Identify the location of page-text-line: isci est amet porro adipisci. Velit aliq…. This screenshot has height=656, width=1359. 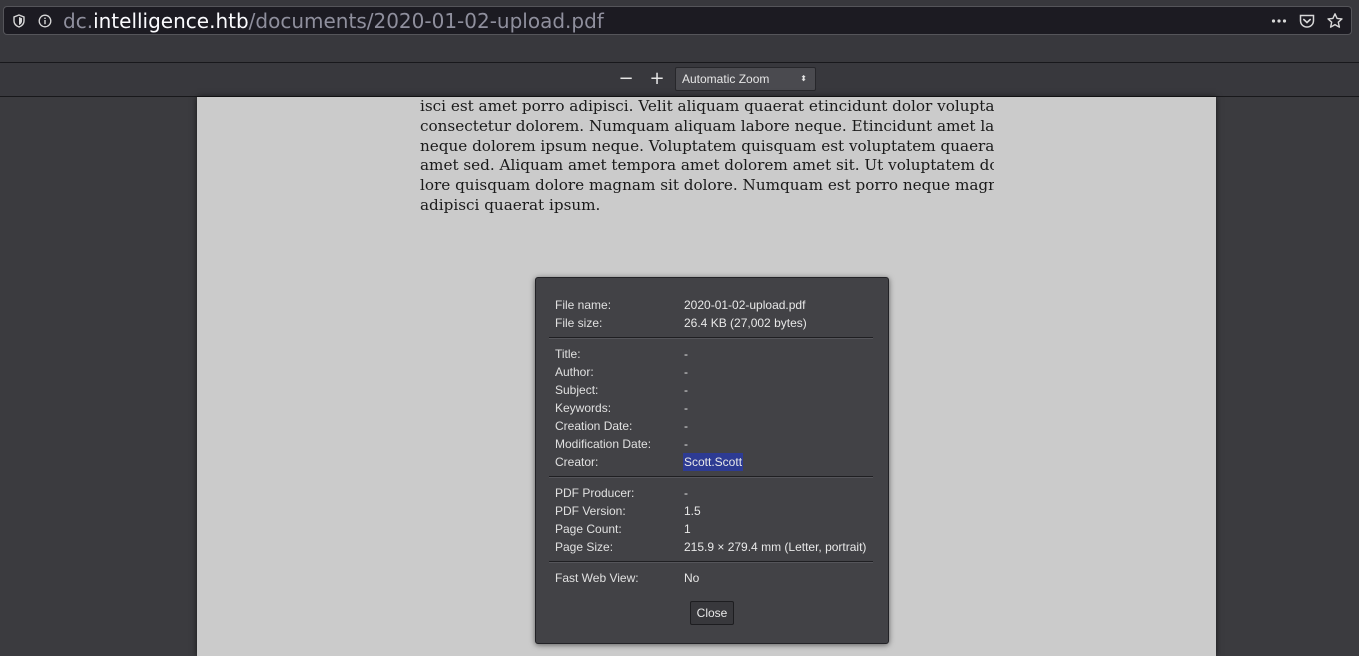
(707, 106).